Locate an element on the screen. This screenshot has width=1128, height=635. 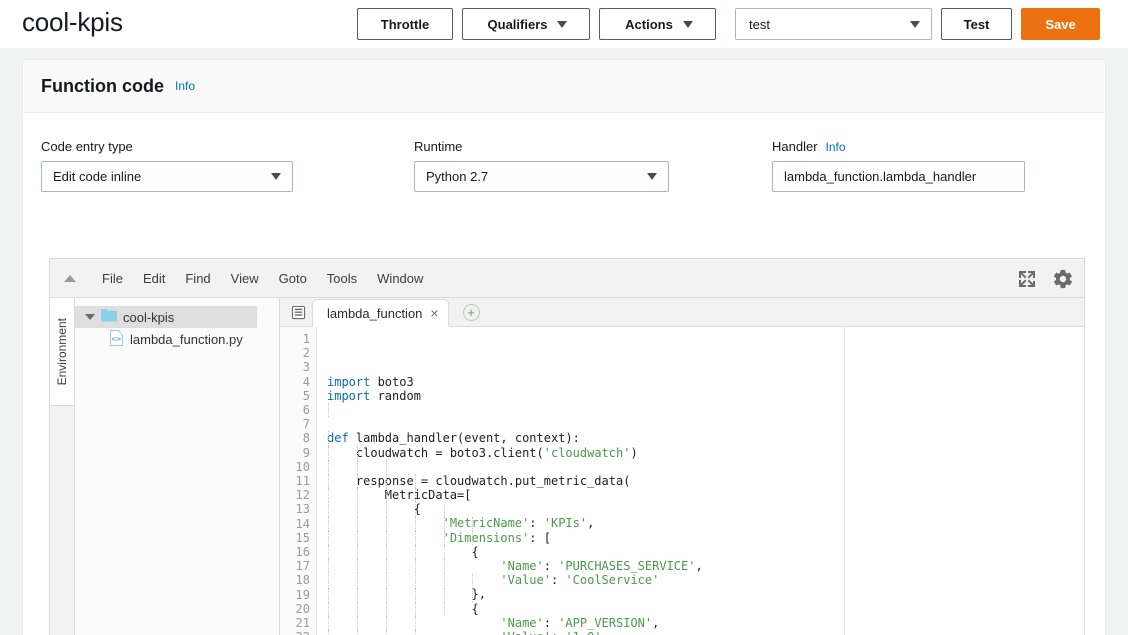
close-icon: × is located at coordinates (434, 313).